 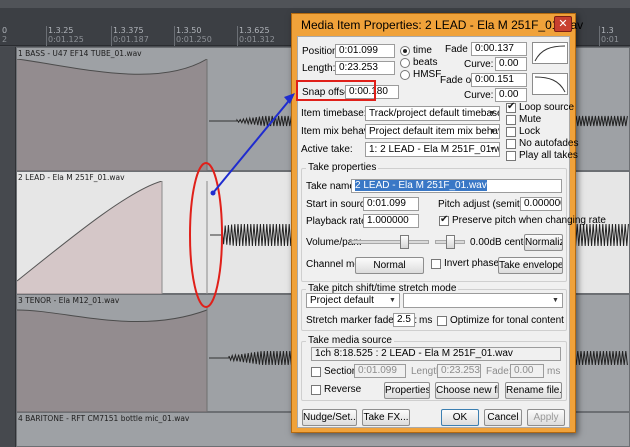 What do you see at coordinates (319, 68) in the screenshot?
I see `length-label: Length:` at bounding box center [319, 68].